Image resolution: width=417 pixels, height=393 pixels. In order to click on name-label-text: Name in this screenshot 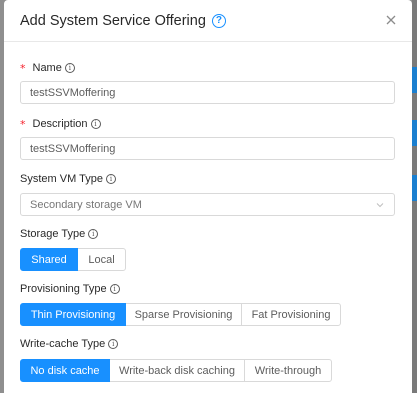, I will do `click(47, 68)`.